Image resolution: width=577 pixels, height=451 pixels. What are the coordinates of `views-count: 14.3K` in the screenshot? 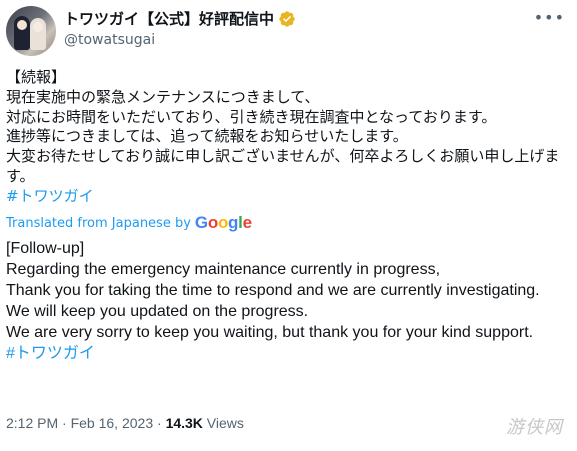 It's located at (184, 423).